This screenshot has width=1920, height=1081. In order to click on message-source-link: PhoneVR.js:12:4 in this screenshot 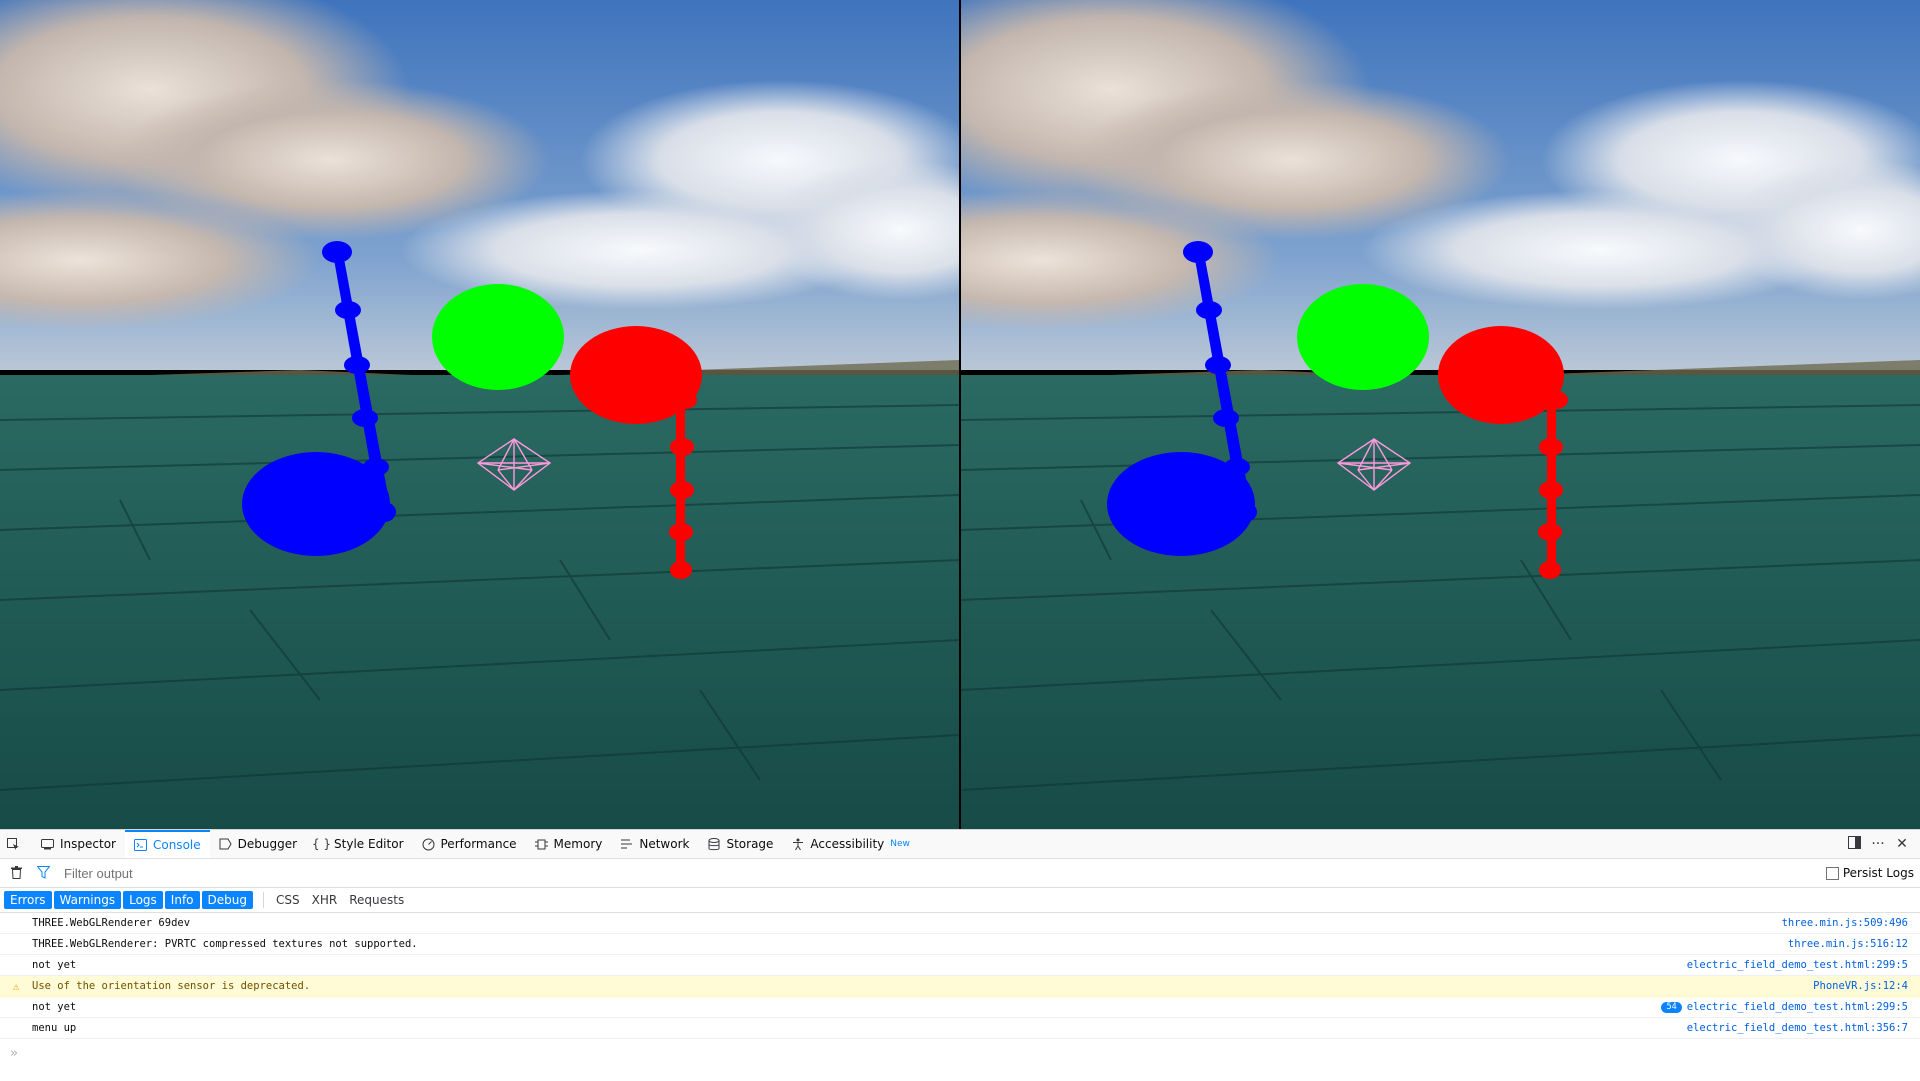, I will do `click(1860, 986)`.